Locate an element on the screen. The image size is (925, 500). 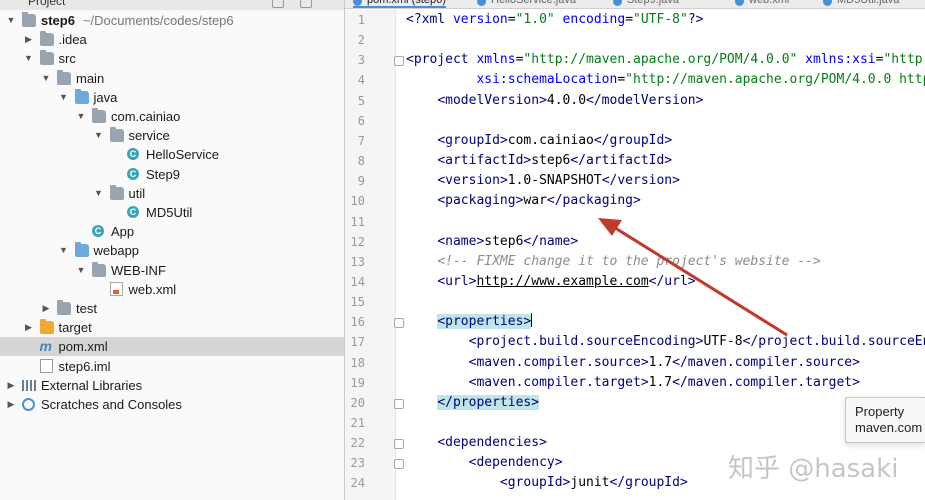
tree-item-label: External Libraries is located at coordinates (92, 385).